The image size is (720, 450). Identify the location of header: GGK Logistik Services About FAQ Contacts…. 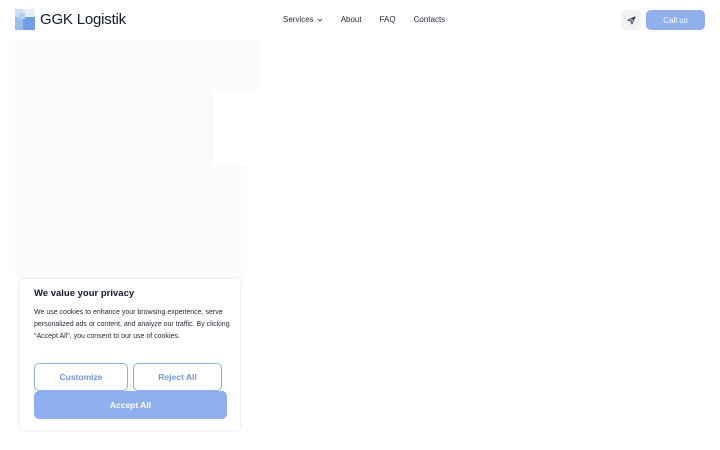
(360, 20).